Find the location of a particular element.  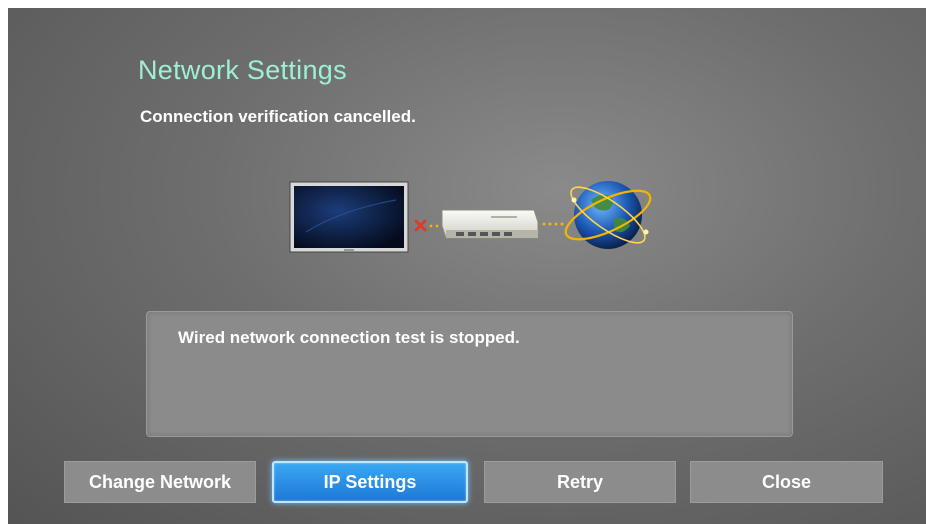

connection-diagram is located at coordinates (470, 217).